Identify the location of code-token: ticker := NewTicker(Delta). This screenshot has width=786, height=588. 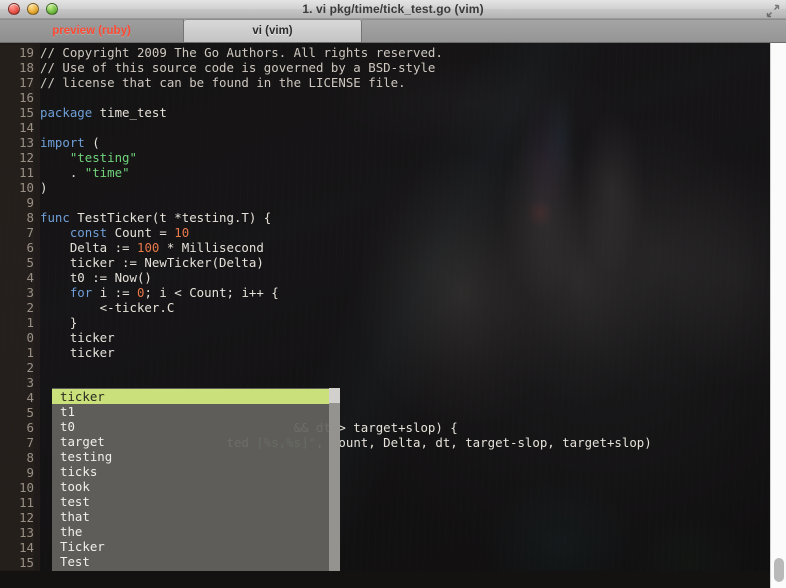
(152, 262).